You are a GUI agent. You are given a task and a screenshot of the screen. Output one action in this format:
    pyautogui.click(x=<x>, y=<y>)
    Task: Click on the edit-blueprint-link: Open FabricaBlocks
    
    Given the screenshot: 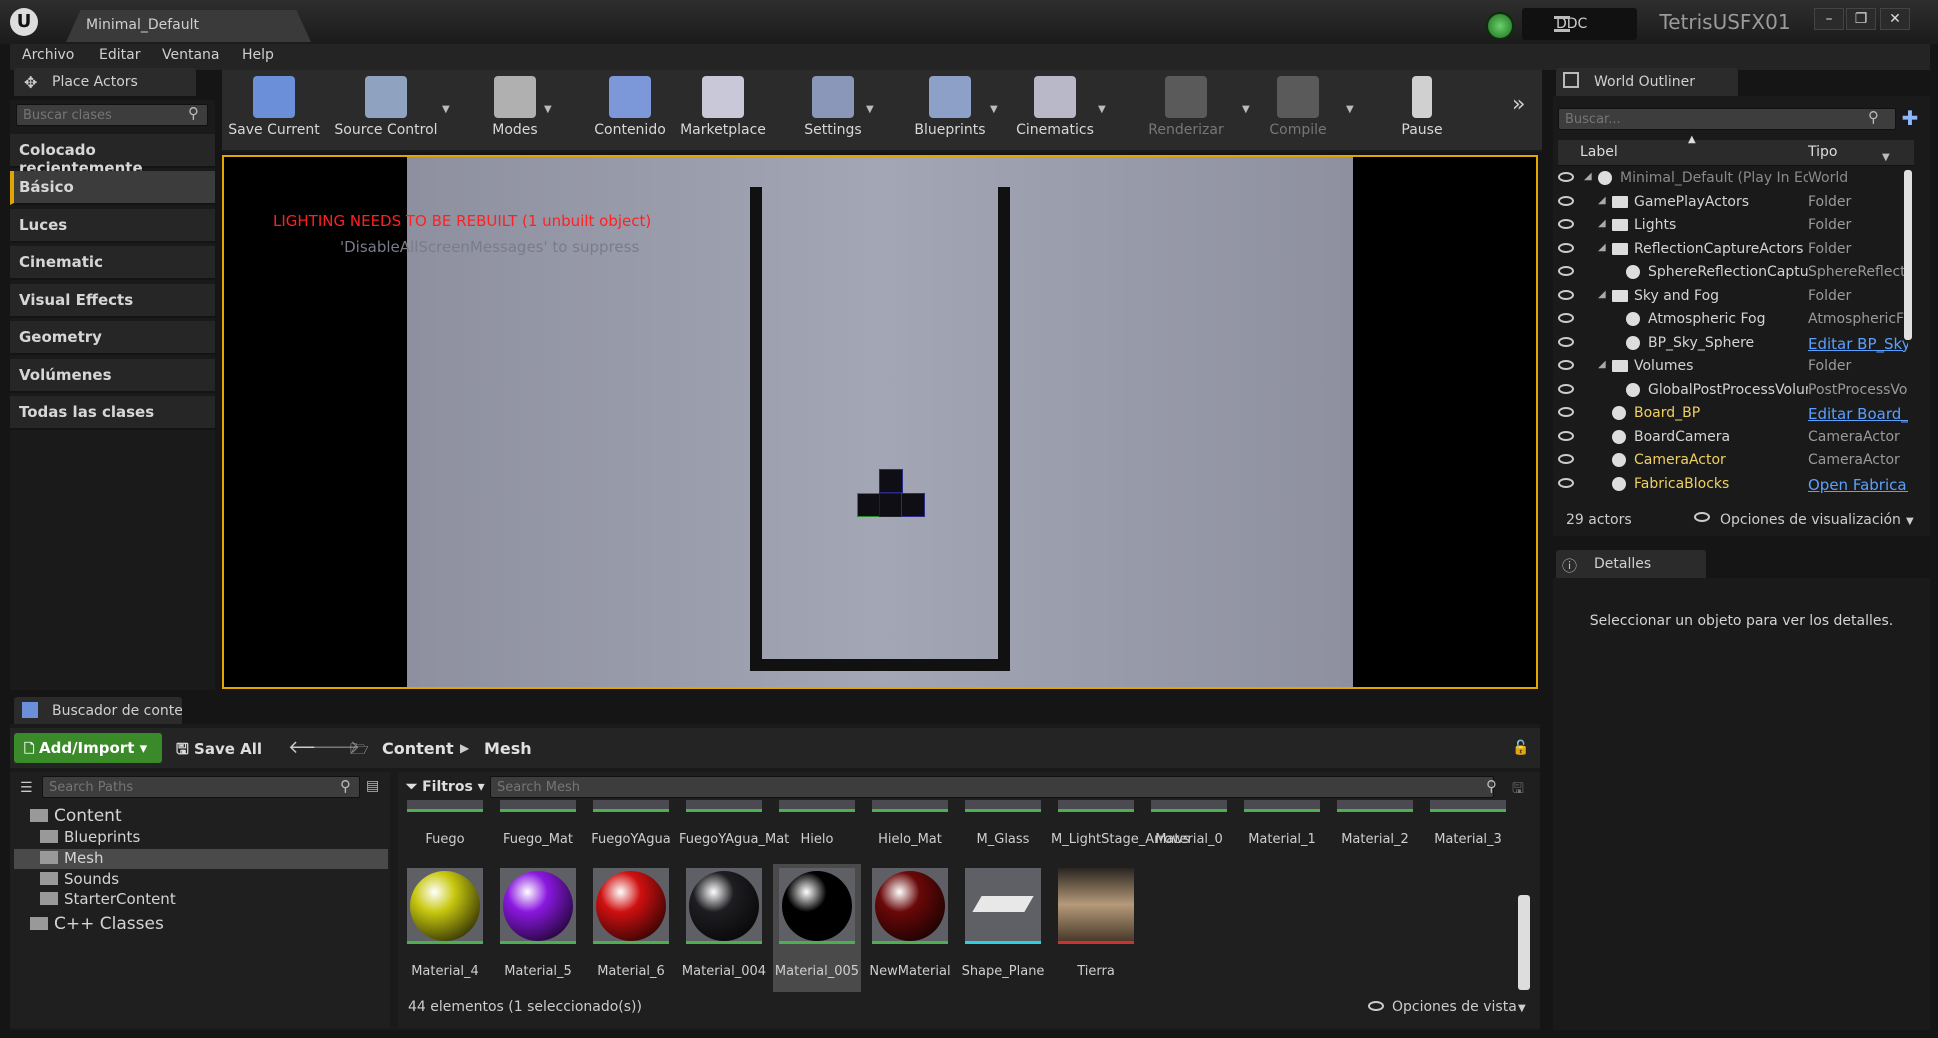 What is the action you would take?
    pyautogui.click(x=1858, y=485)
    